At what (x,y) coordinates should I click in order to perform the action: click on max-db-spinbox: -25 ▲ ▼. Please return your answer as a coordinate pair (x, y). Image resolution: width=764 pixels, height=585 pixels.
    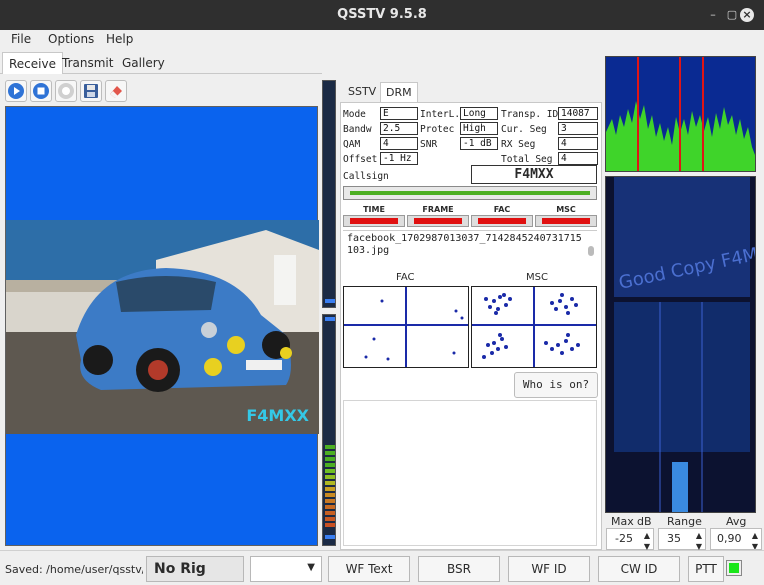
    Looking at the image, I should click on (630, 539).